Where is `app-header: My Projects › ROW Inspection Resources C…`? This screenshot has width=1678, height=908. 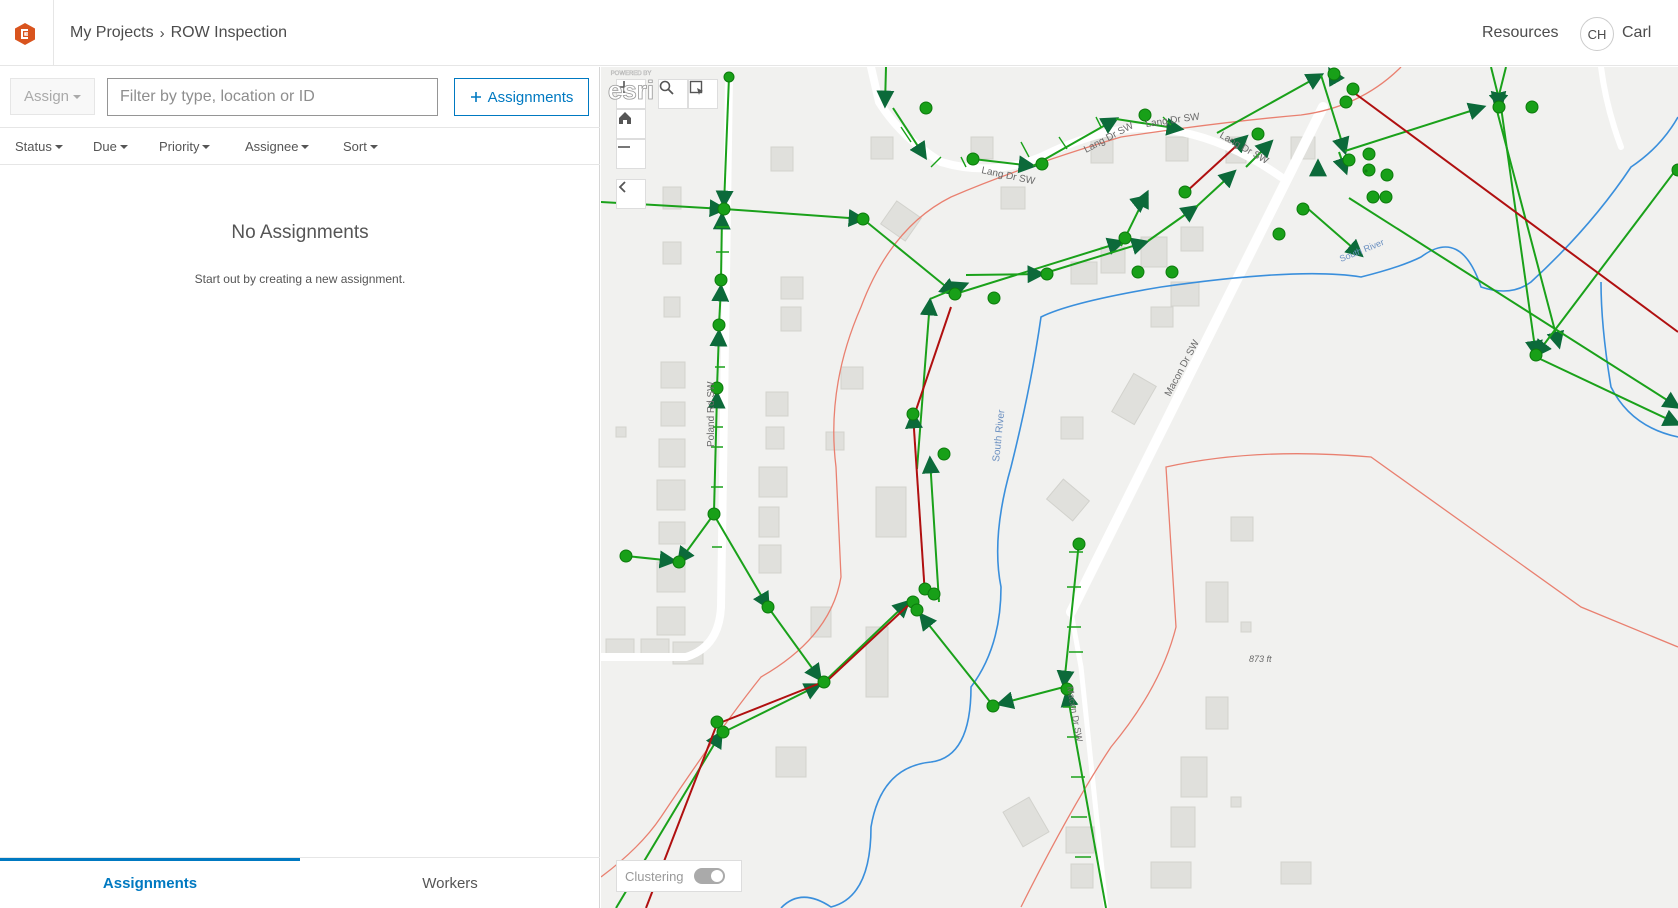
app-header: My Projects › ROW Inspection Resources C… is located at coordinates (839, 33).